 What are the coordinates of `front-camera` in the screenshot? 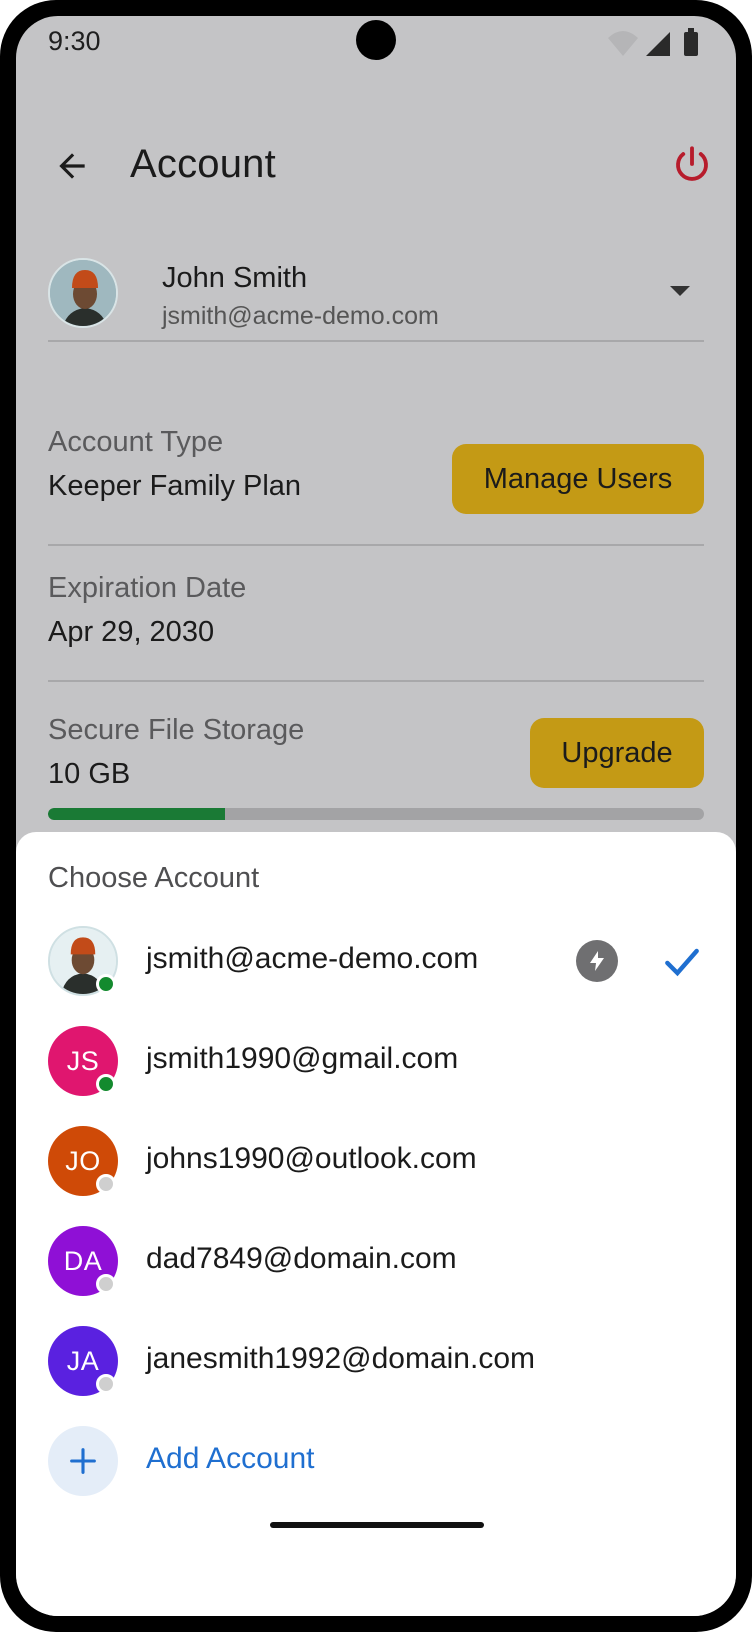 It's located at (376, 40).